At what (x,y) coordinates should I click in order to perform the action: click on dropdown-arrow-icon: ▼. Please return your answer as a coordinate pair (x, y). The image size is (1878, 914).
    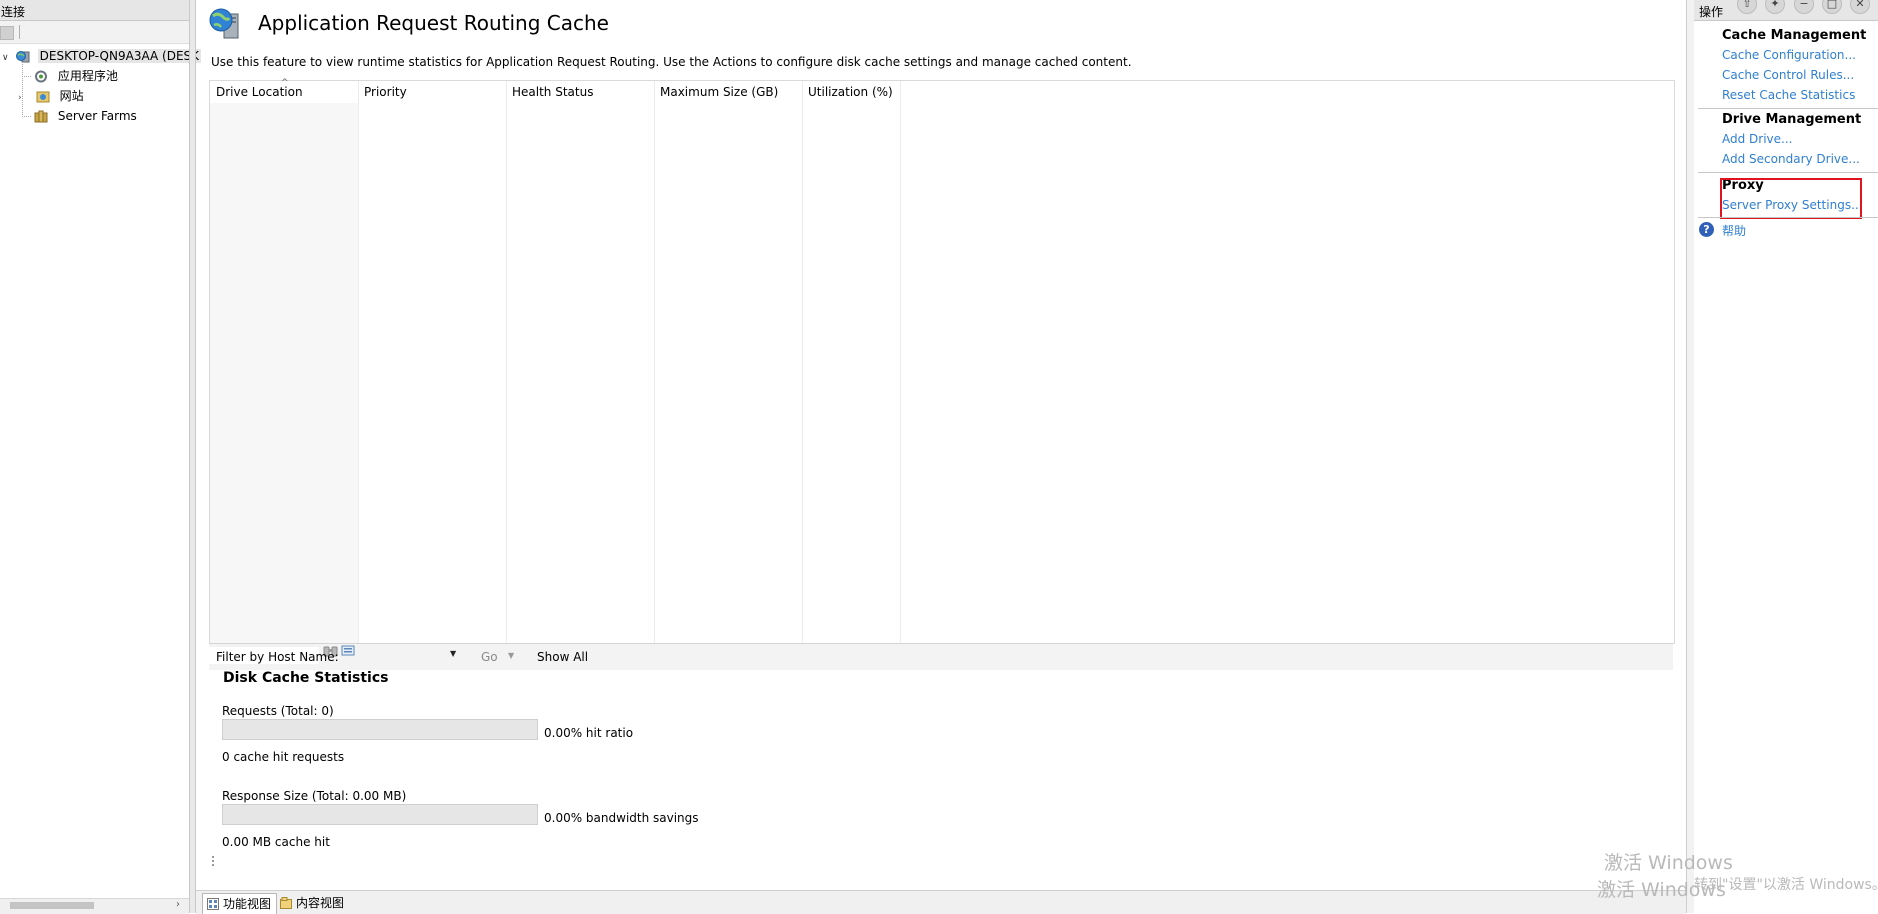
    Looking at the image, I should click on (453, 653).